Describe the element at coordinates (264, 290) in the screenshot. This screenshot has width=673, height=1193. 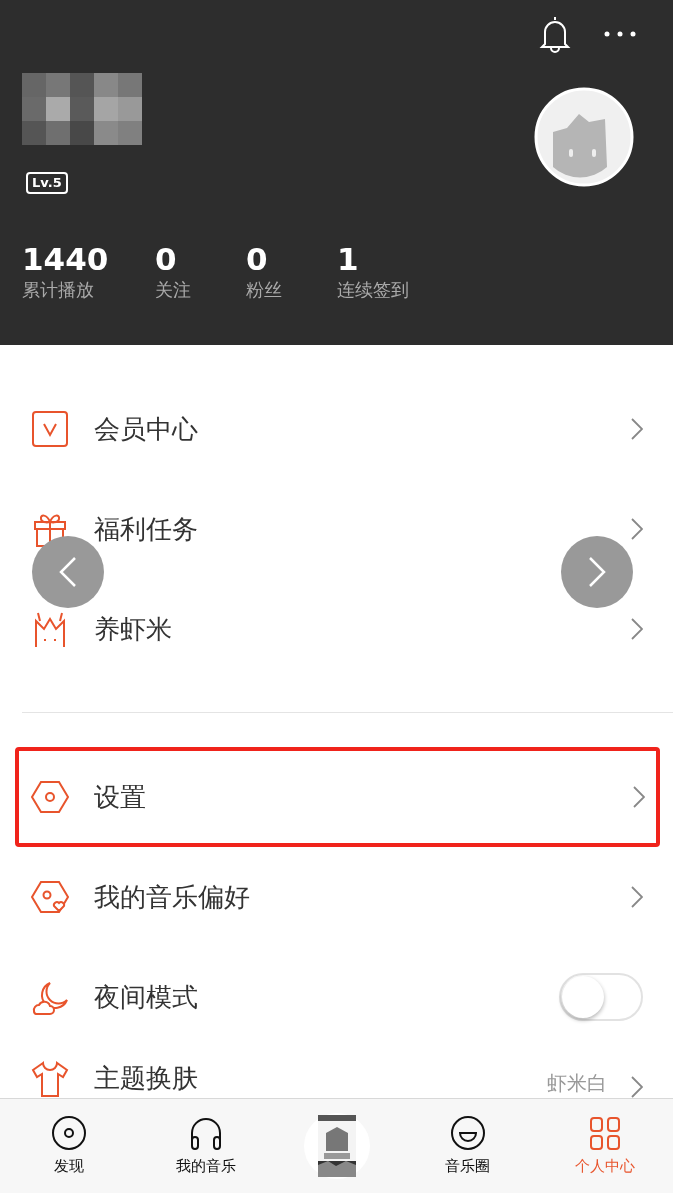
I see `stat-label: 粉丝` at that location.